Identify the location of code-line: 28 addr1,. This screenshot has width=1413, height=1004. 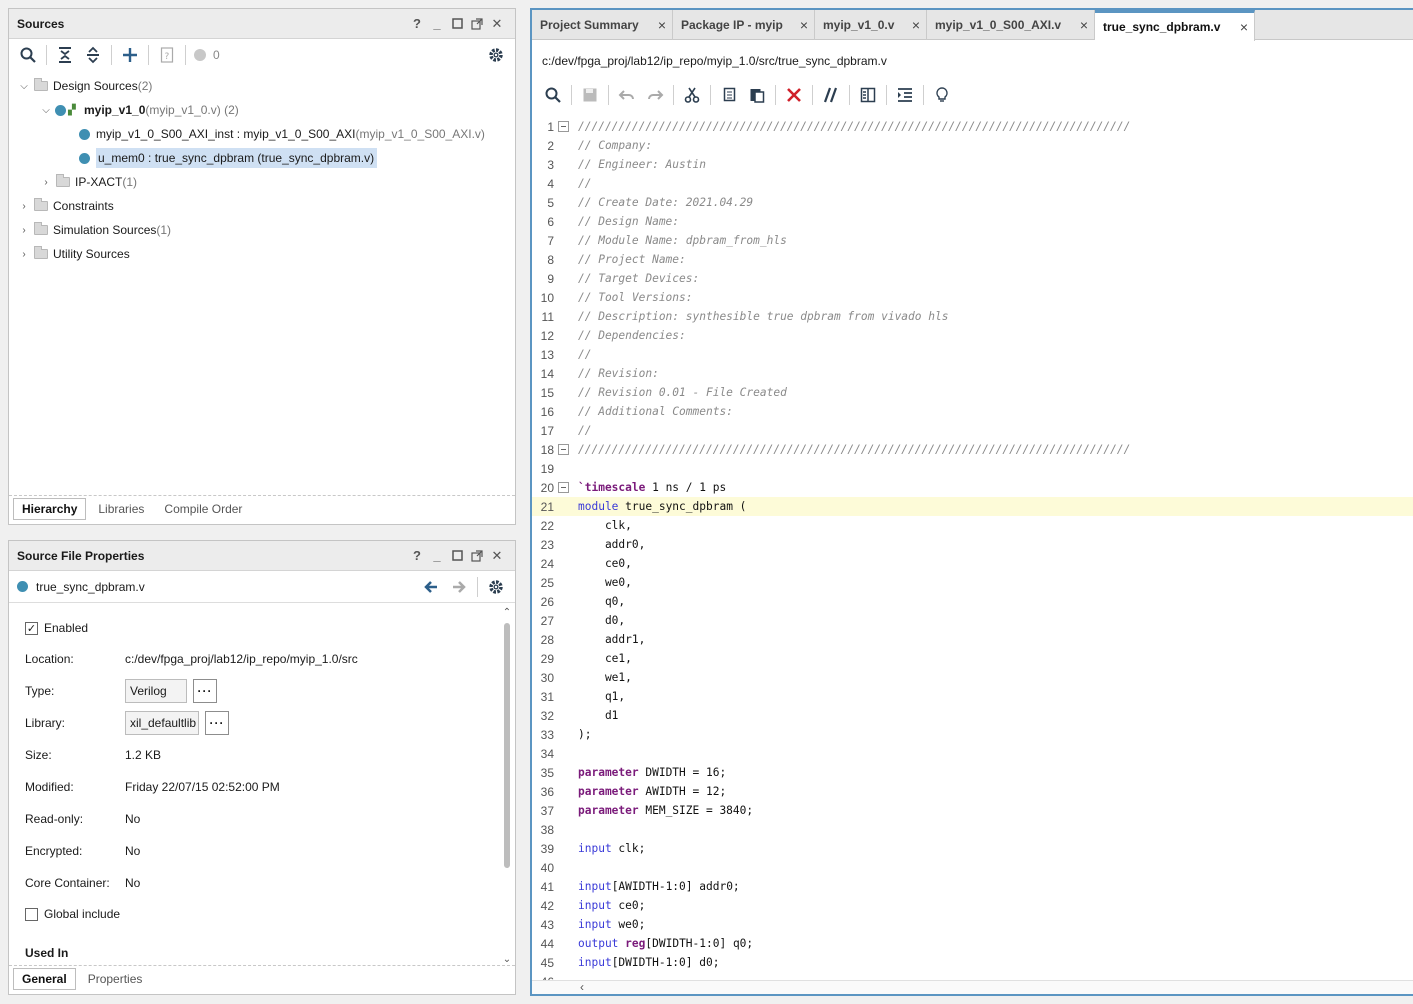
(972, 639).